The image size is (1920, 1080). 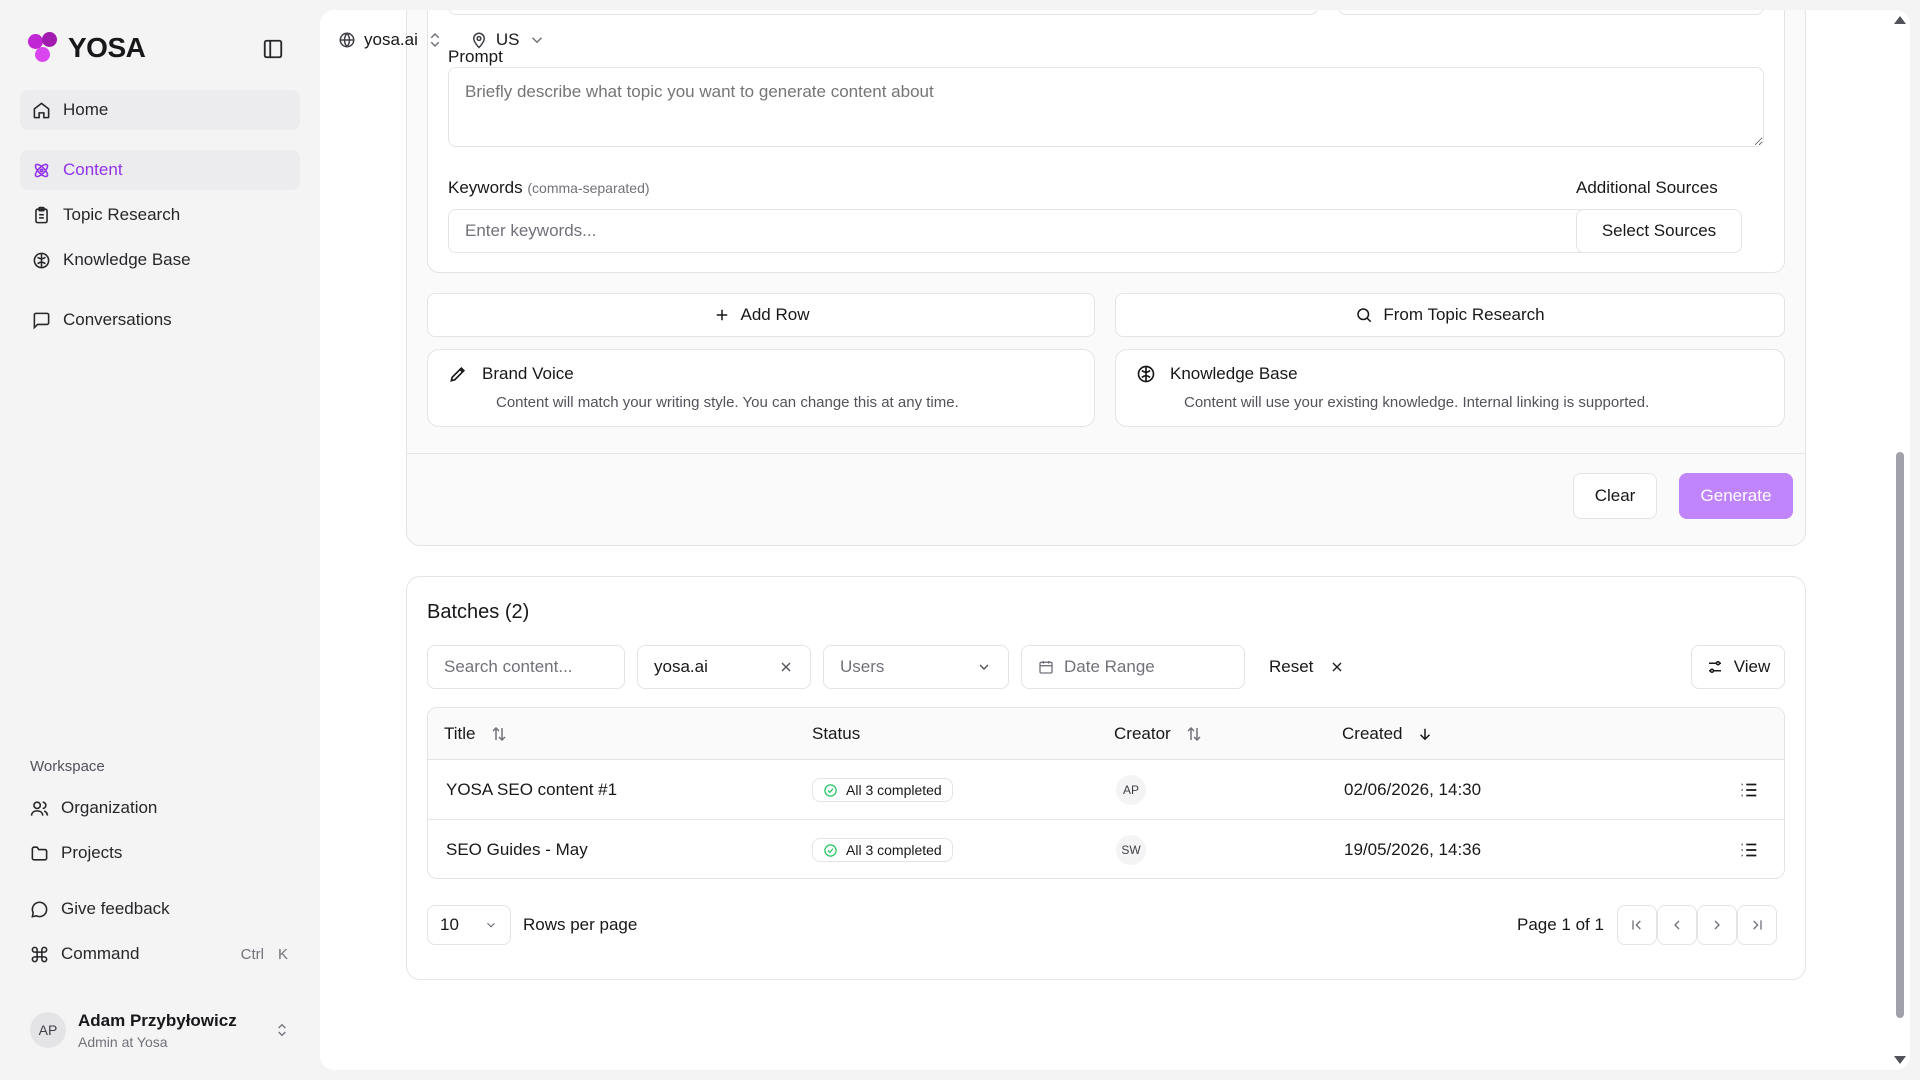 I want to click on column-title: Title, so click(x=476, y=734).